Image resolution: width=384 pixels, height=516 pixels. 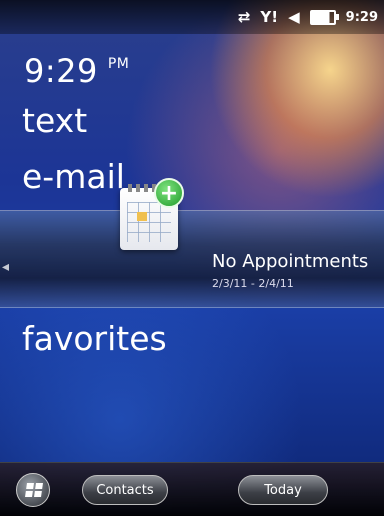 I want to click on home-clock: 9:29 PM, so click(x=76, y=71).